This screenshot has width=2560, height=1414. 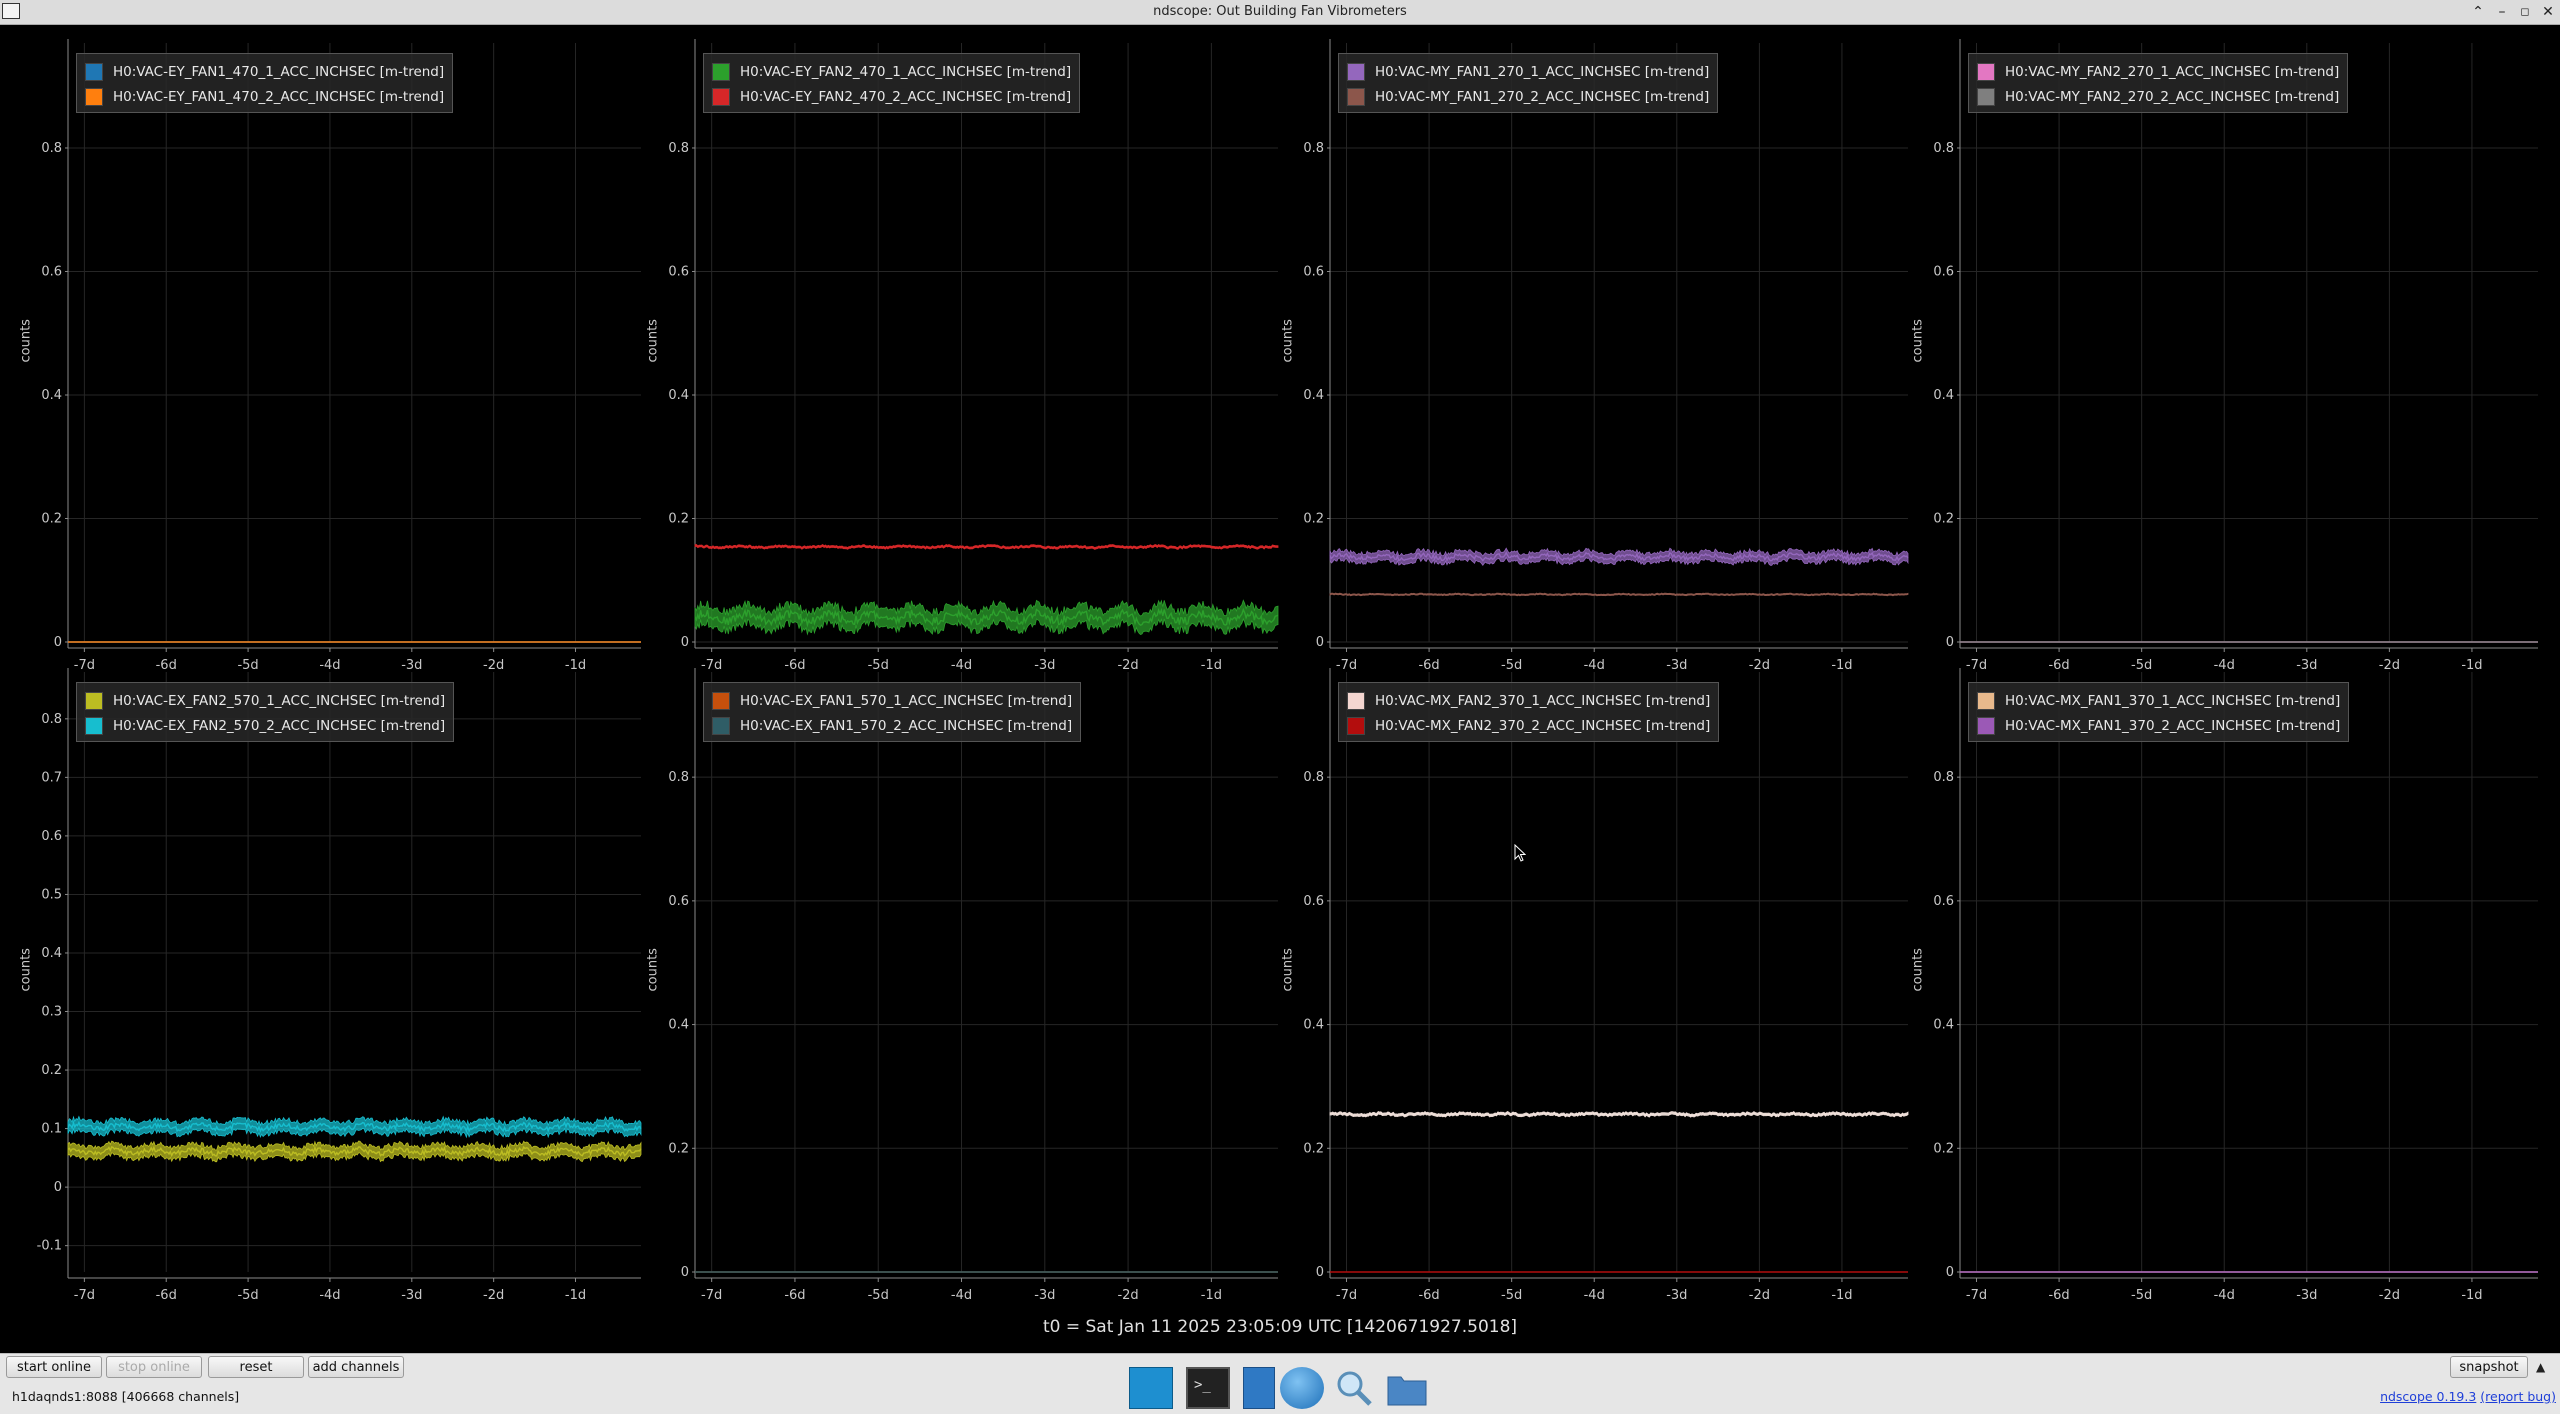 What do you see at coordinates (51, 894) in the screenshot?
I see `y-tick-label: 0.5` at bounding box center [51, 894].